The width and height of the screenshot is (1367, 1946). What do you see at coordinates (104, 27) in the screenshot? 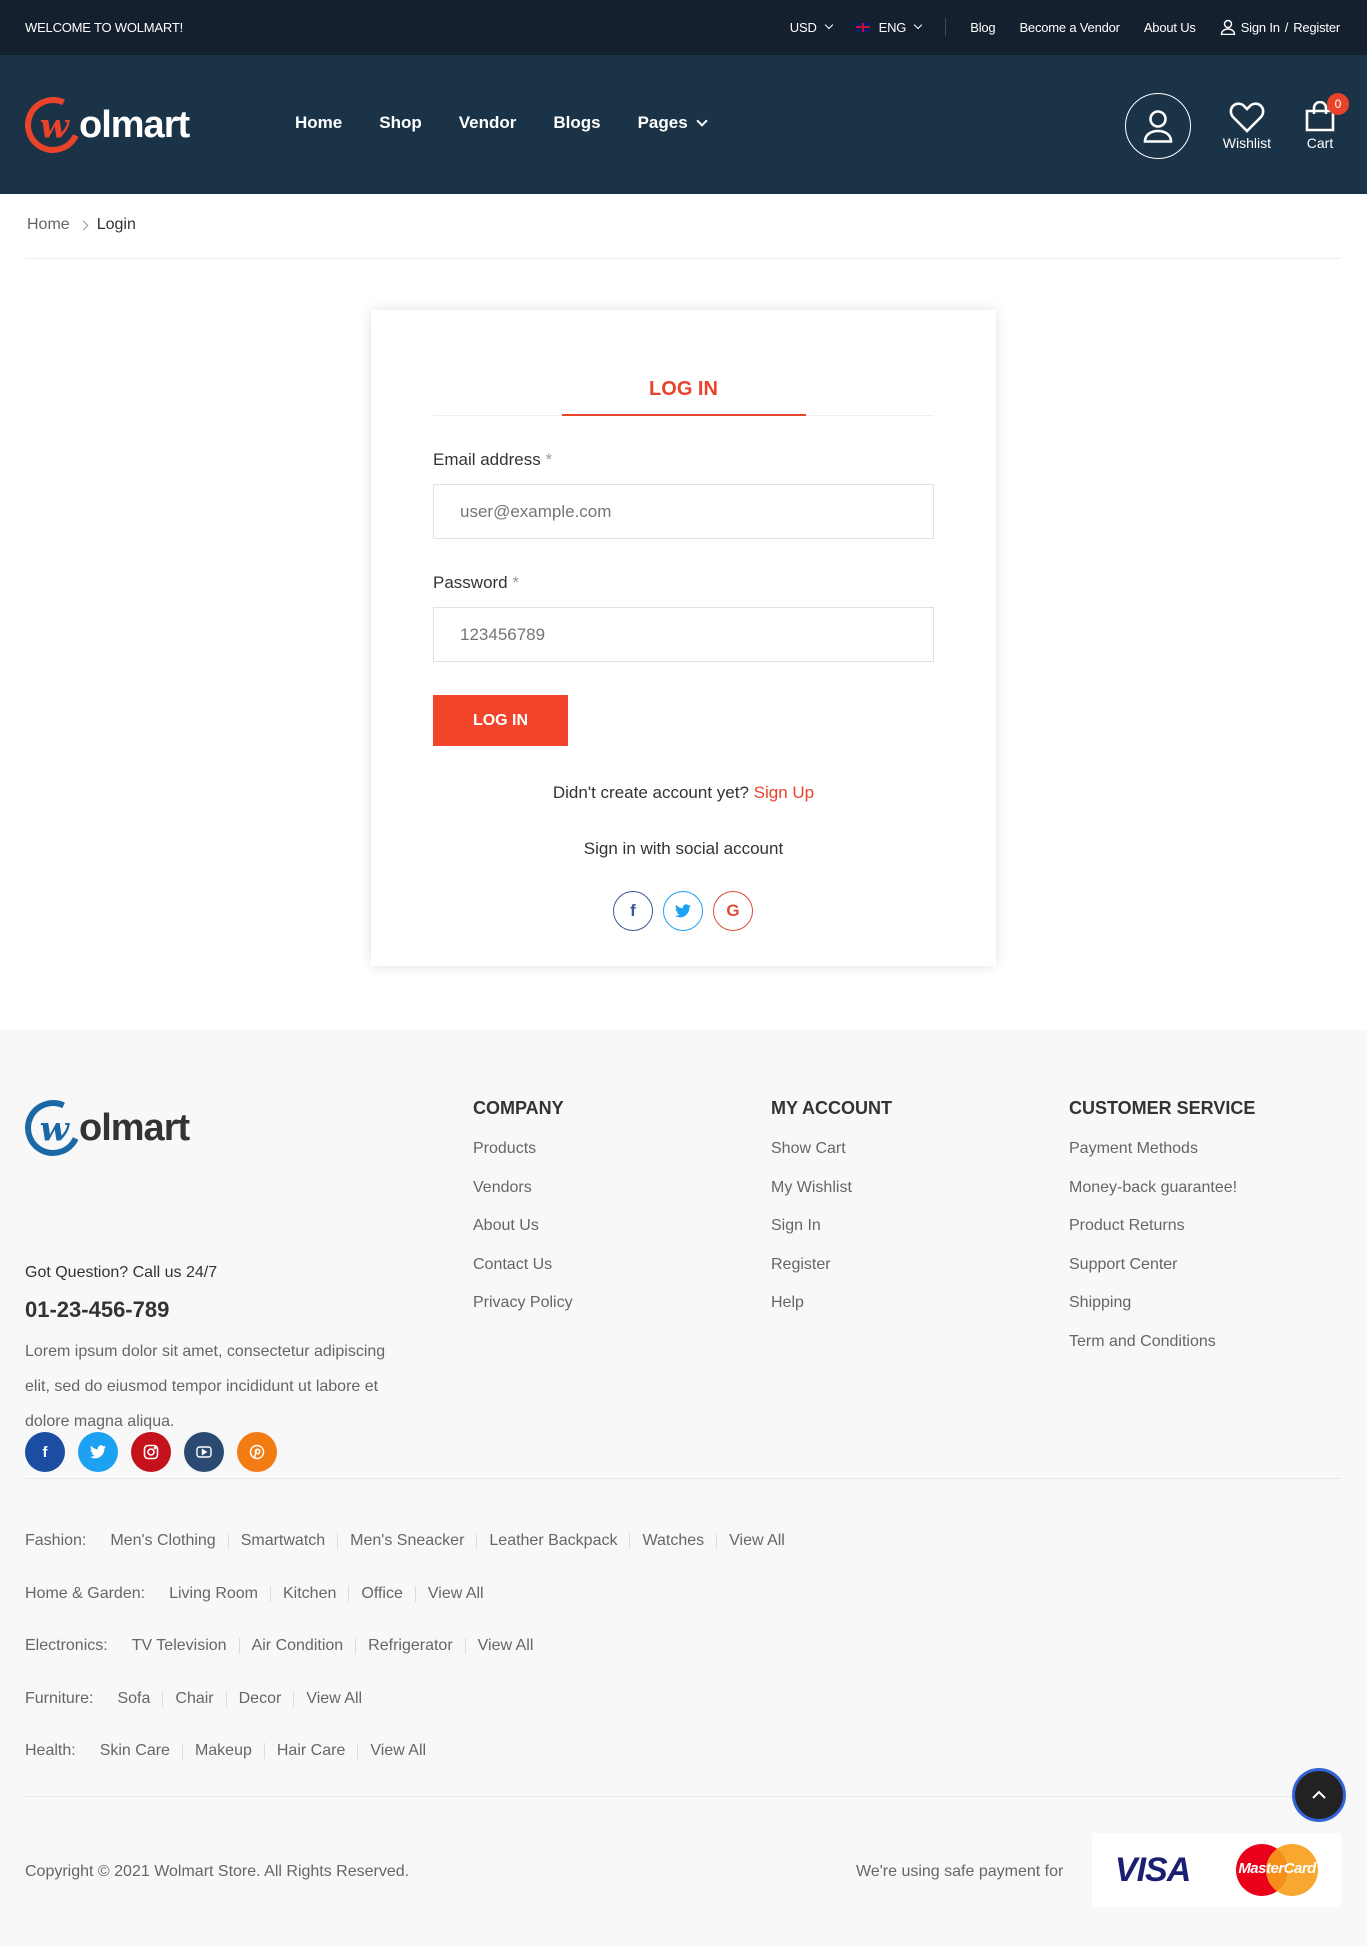
I see `welcome-text: WELCOME TO WOLMART!` at bounding box center [104, 27].